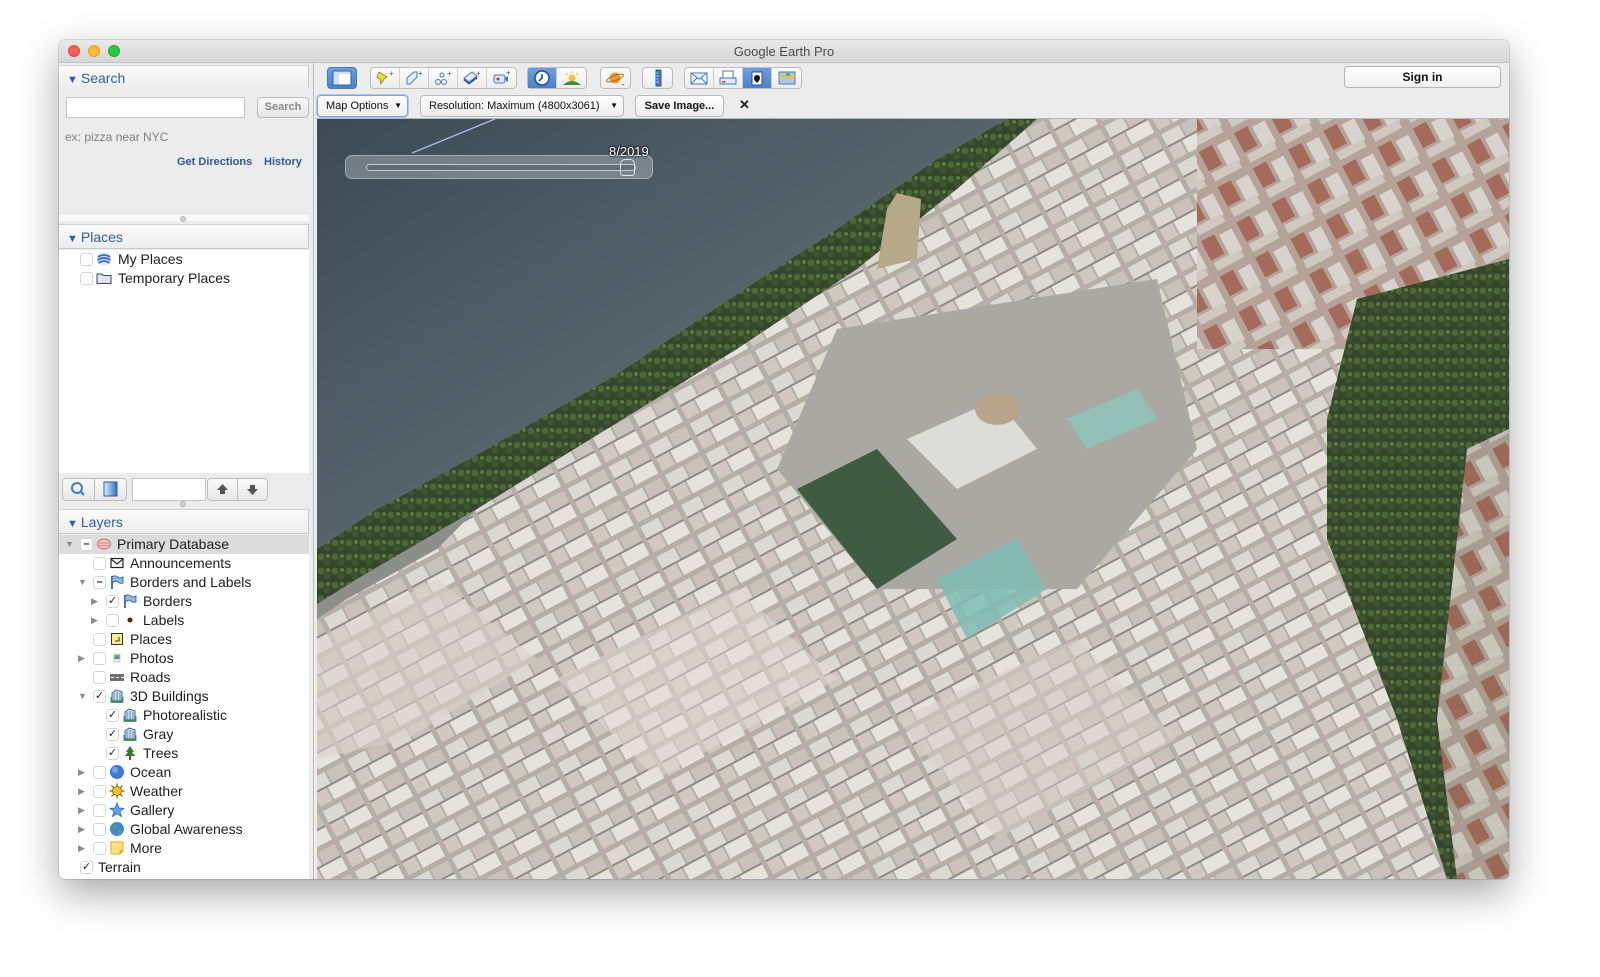 This screenshot has height=977, width=1600. I want to click on layer-item-3d-buildings: ▼ ✓ 3D Buildings, so click(184, 696).